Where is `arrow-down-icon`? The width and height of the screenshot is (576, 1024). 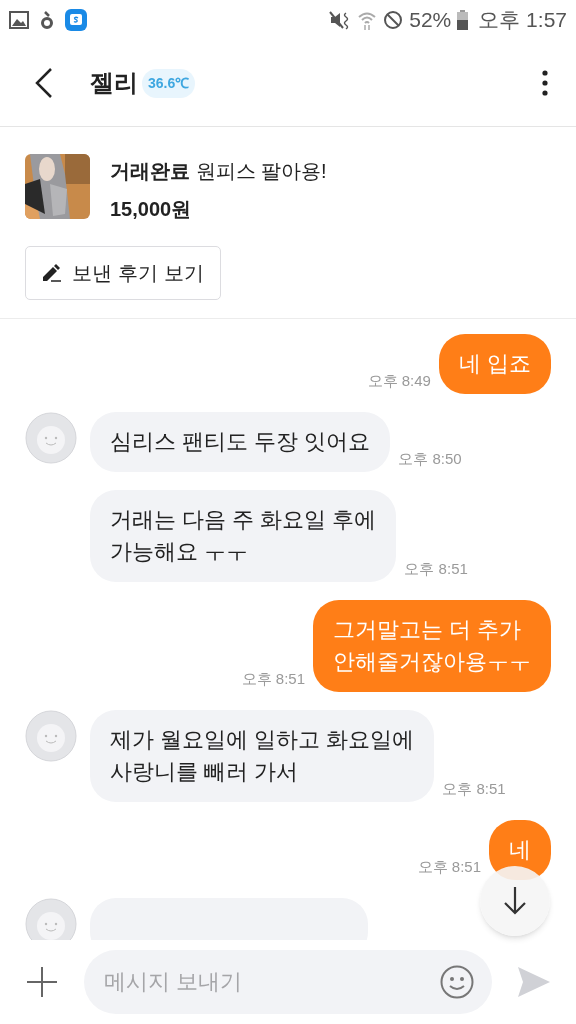
arrow-down-icon is located at coordinates (515, 901).